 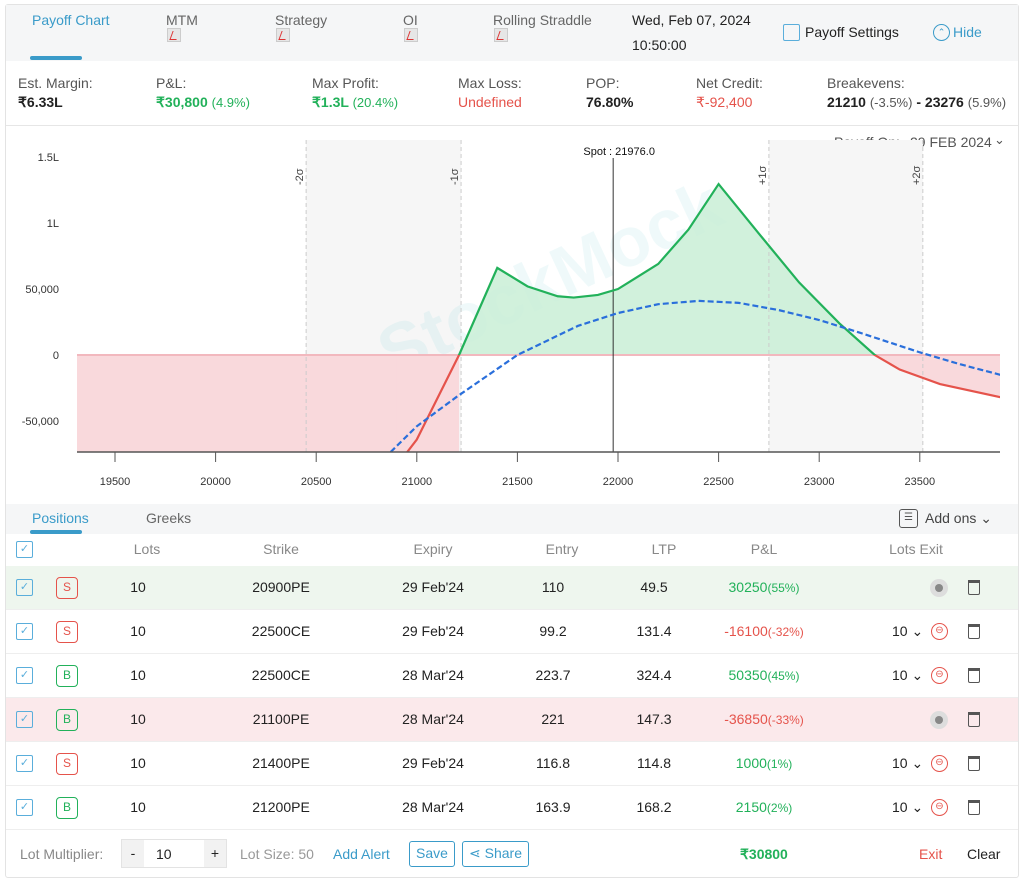 What do you see at coordinates (764, 763) in the screenshot?
I see `pnl: 1000(1%)` at bounding box center [764, 763].